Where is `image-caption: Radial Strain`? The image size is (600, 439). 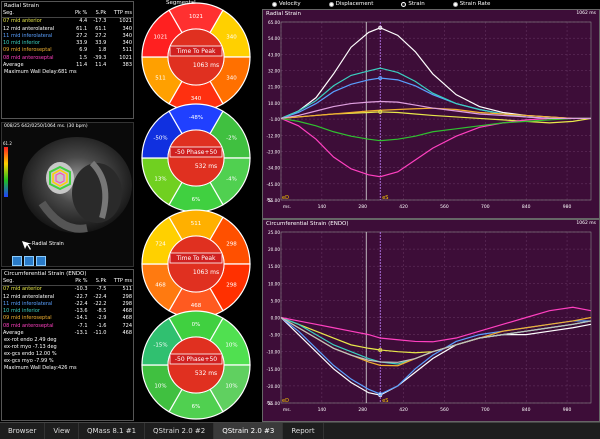 image-caption: Radial Strain is located at coordinates (48, 244).